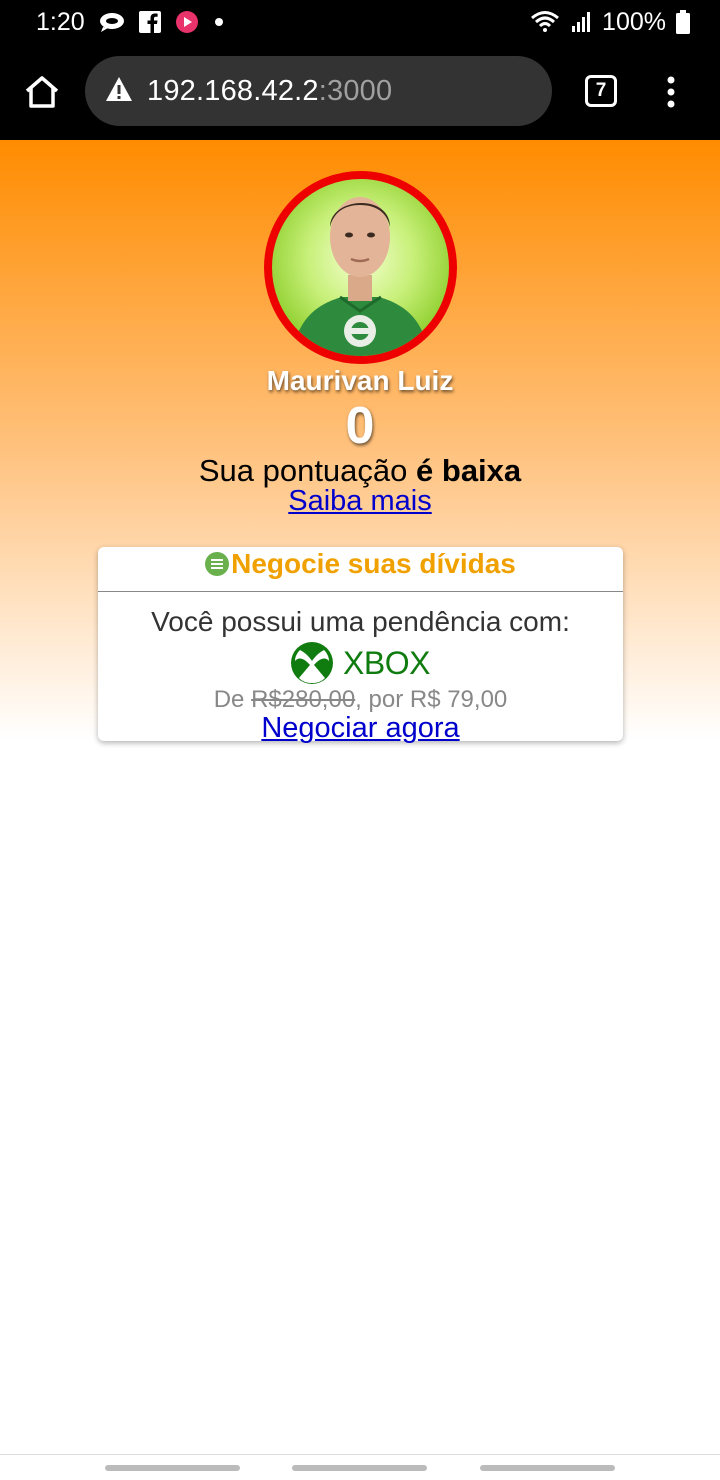 This screenshot has height=1480, width=720. I want to click on xbox-logo-icon, so click(312, 663).